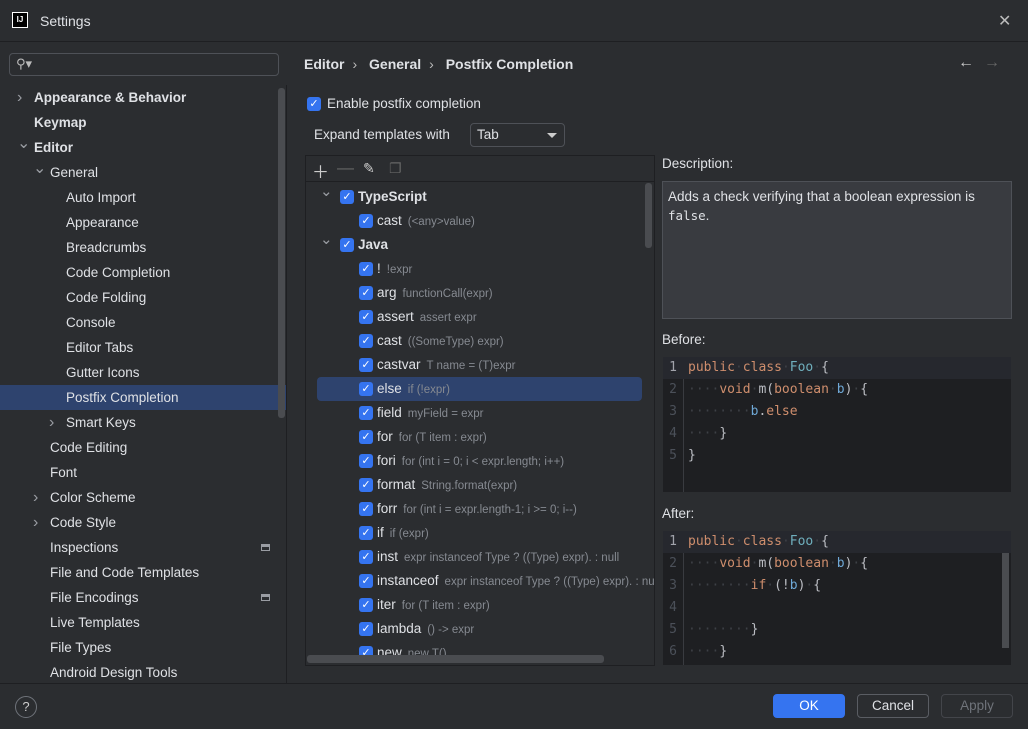 The image size is (1028, 729). Describe the element at coordinates (143, 422) in the screenshot. I see `sidebar-item: › Smart Keys` at that location.